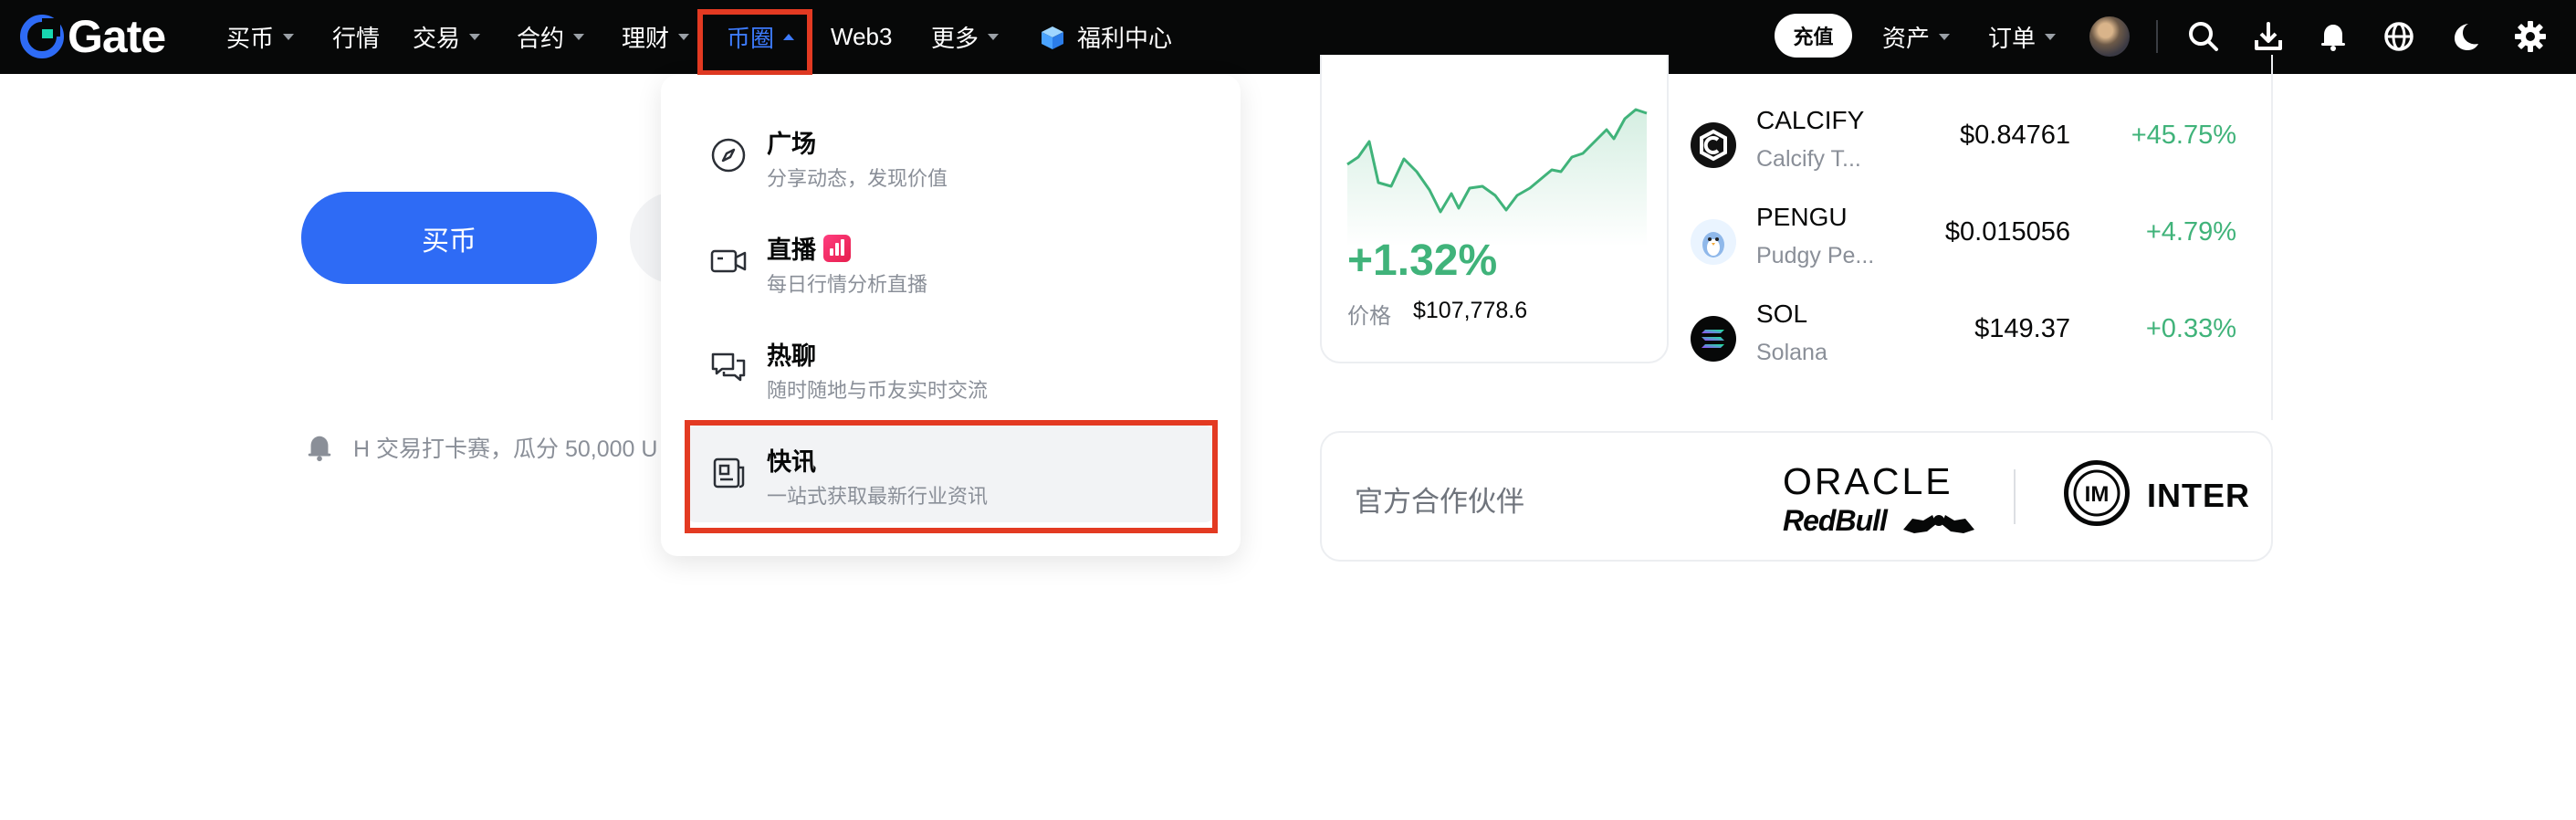 This screenshot has height=820, width=2576. What do you see at coordinates (449, 238) in the screenshot?
I see `buy-crypto-button: 买币` at bounding box center [449, 238].